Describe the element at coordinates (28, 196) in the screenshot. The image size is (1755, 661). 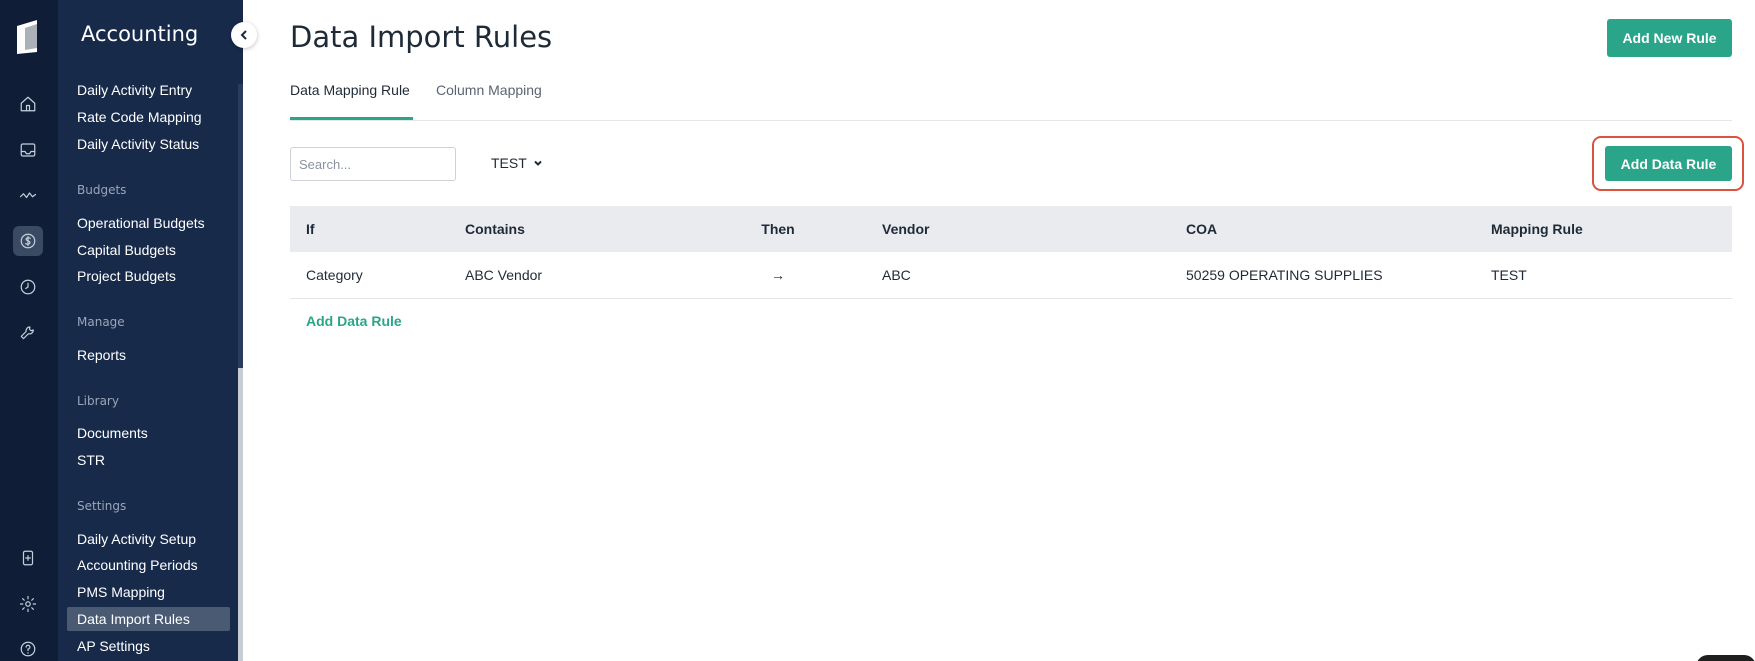
I see `activity-icon` at that location.